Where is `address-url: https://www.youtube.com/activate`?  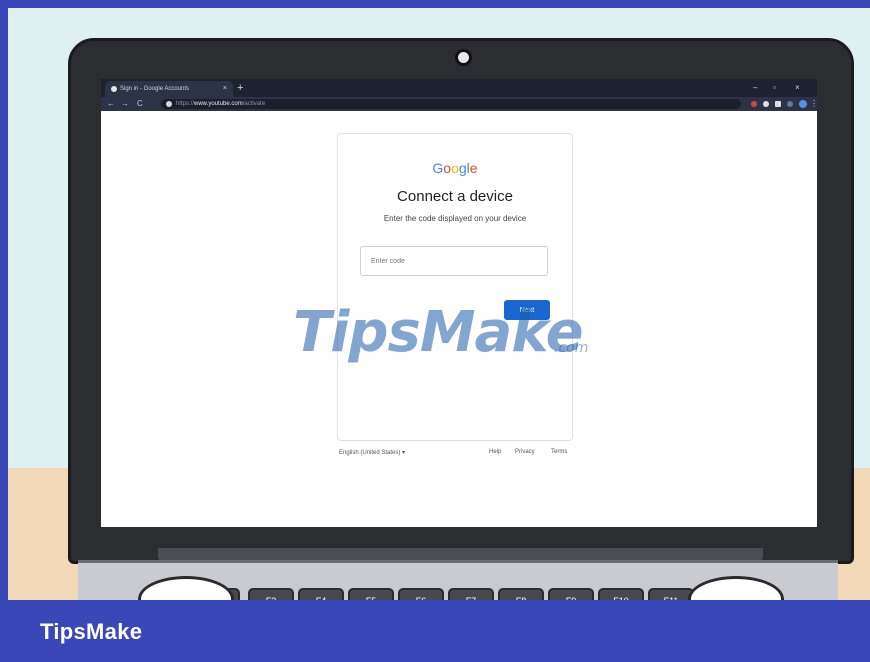
address-url: https://www.youtube.com/activate is located at coordinates (220, 104).